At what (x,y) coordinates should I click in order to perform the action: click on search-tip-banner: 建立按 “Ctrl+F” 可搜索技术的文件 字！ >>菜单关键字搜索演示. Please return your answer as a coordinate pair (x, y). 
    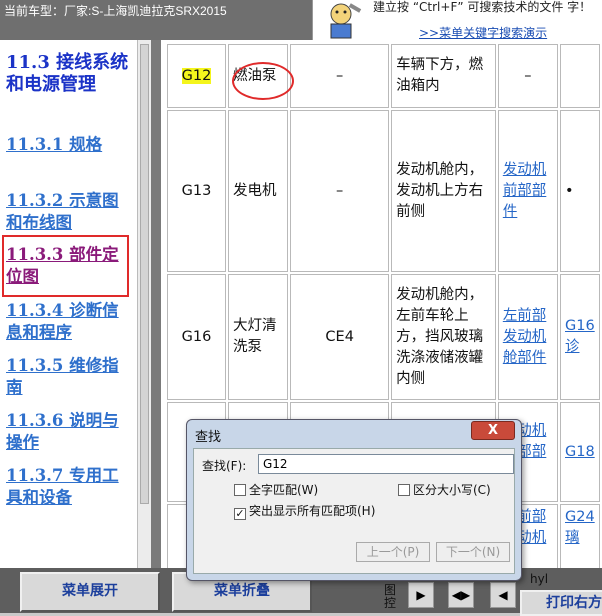
    Looking at the image, I should click on (457, 20).